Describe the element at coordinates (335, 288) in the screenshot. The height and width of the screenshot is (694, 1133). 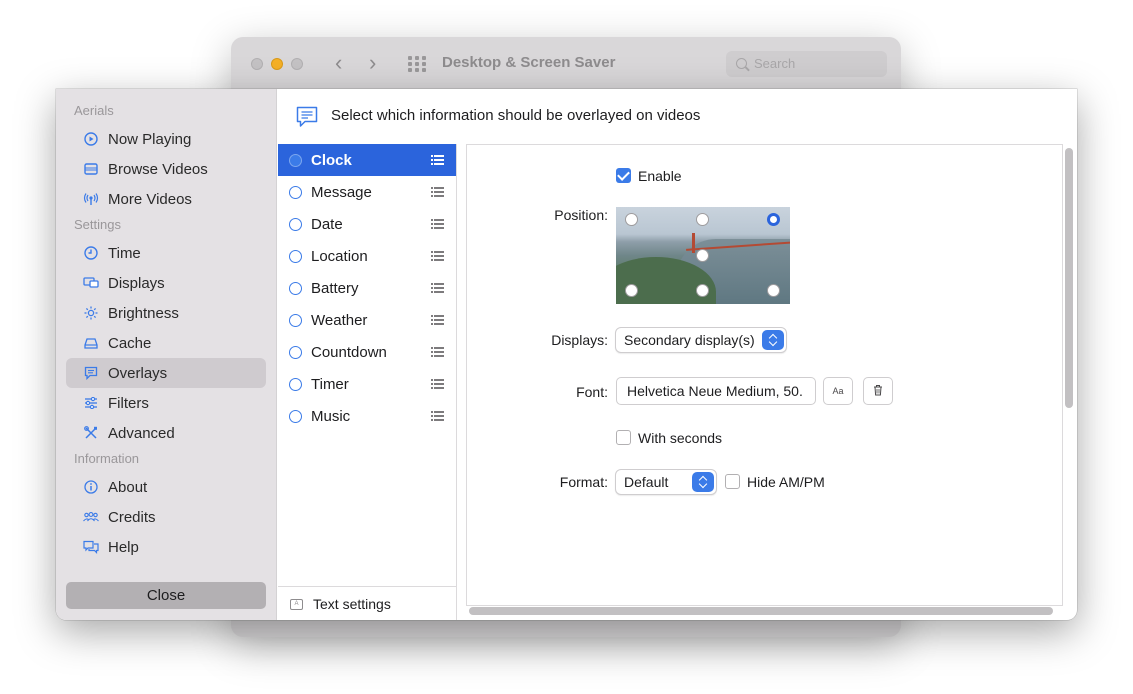
I see `overlay-item-label: Battery` at that location.